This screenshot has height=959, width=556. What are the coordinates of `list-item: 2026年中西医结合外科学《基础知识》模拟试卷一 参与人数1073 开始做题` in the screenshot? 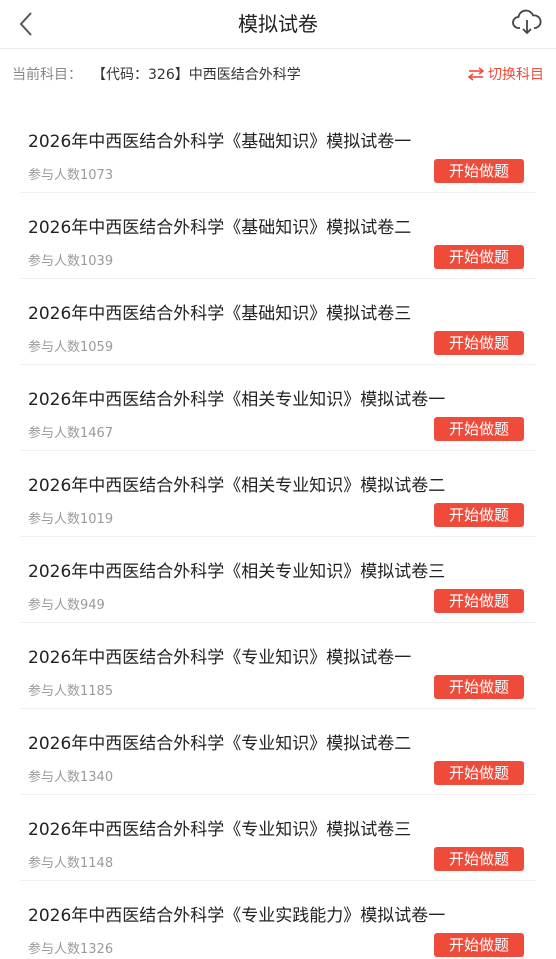 It's located at (278, 150).